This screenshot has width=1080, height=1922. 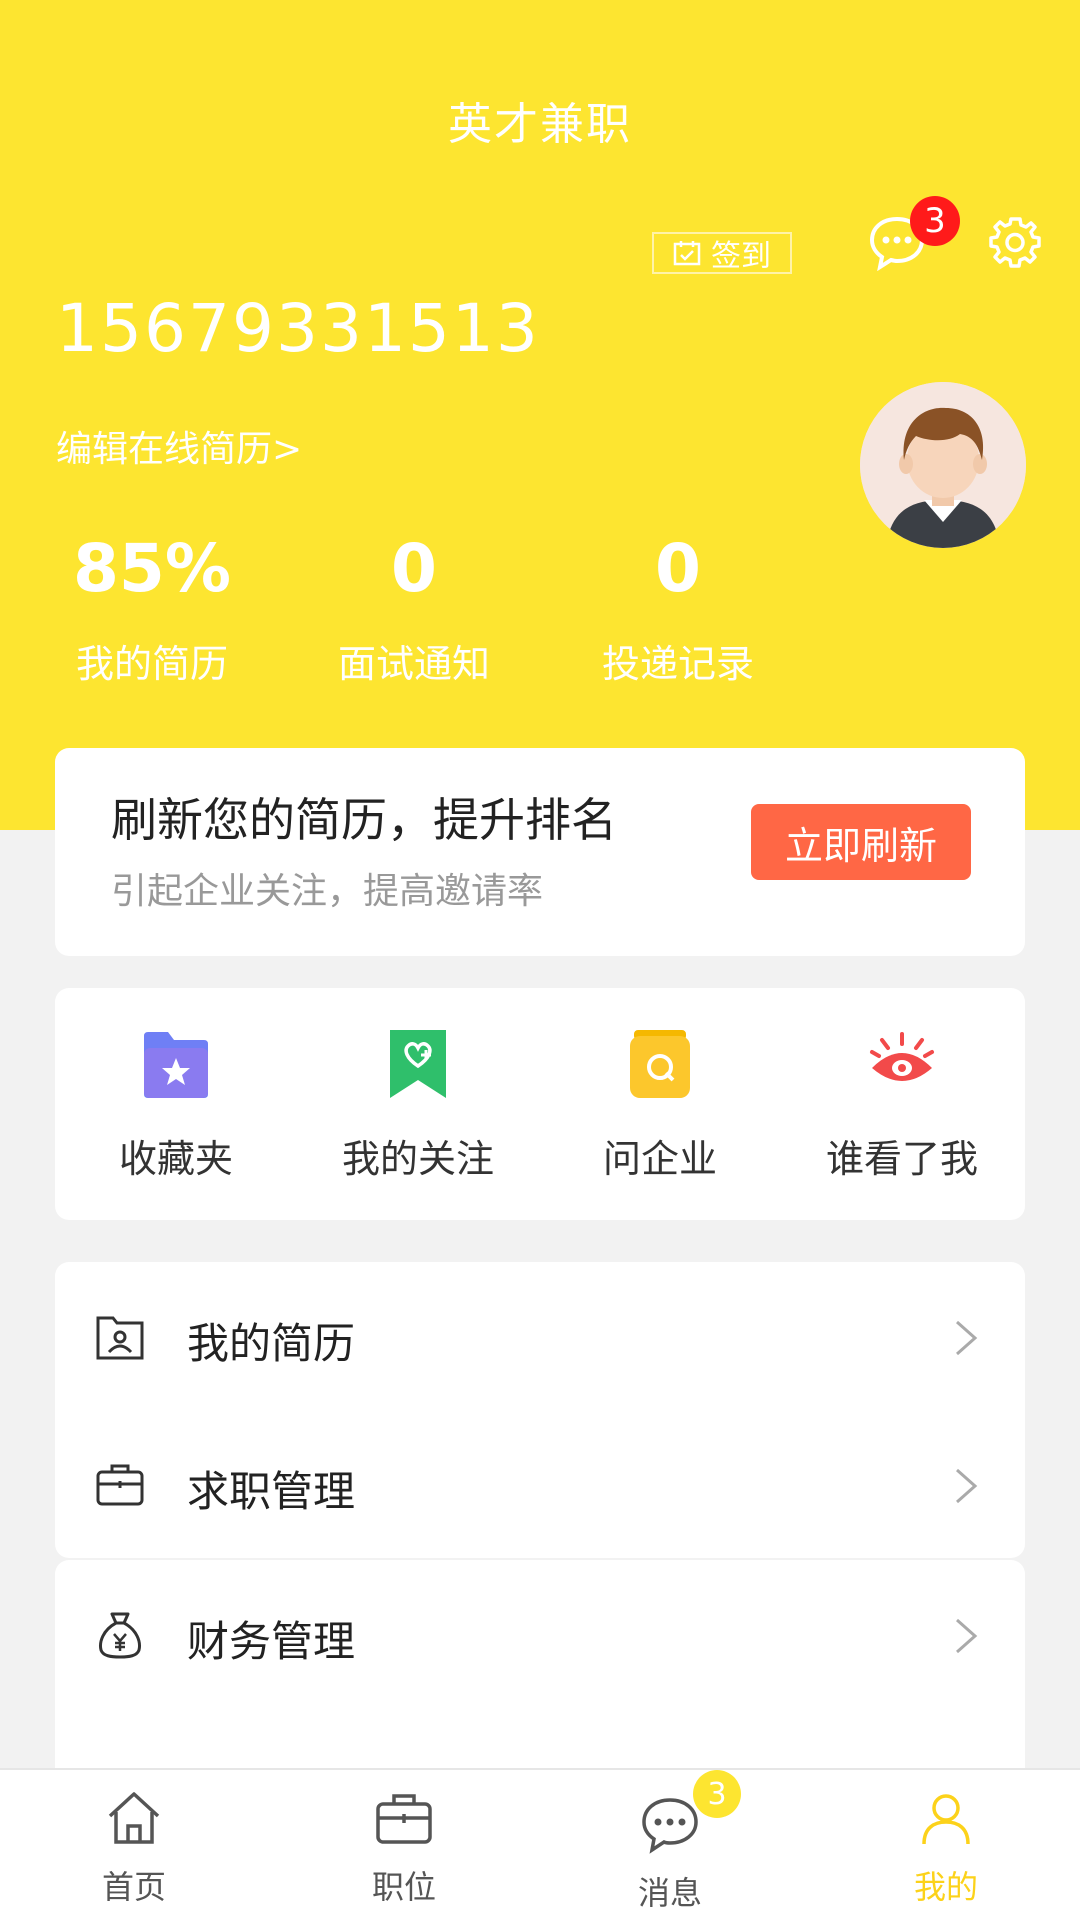 I want to click on chat-icon, so click(x=670, y=1826).